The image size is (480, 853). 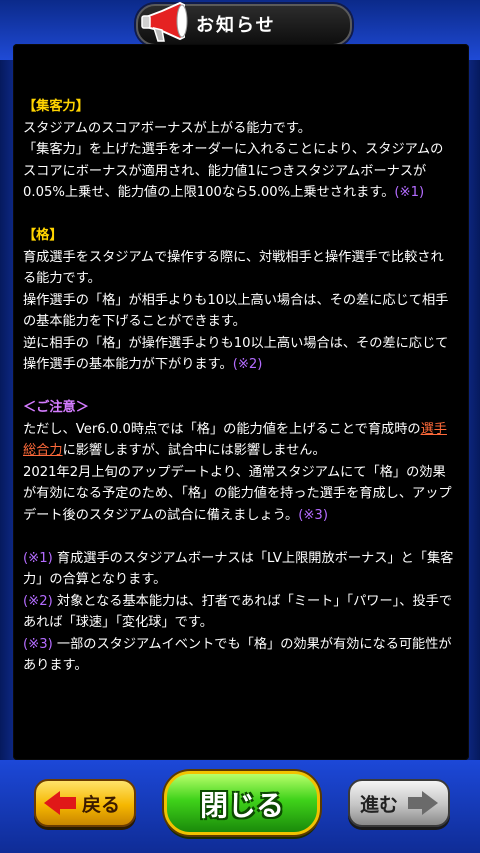 I want to click on body-text: に影響しますが、試合中には影響しません。, so click(x=194, y=450).